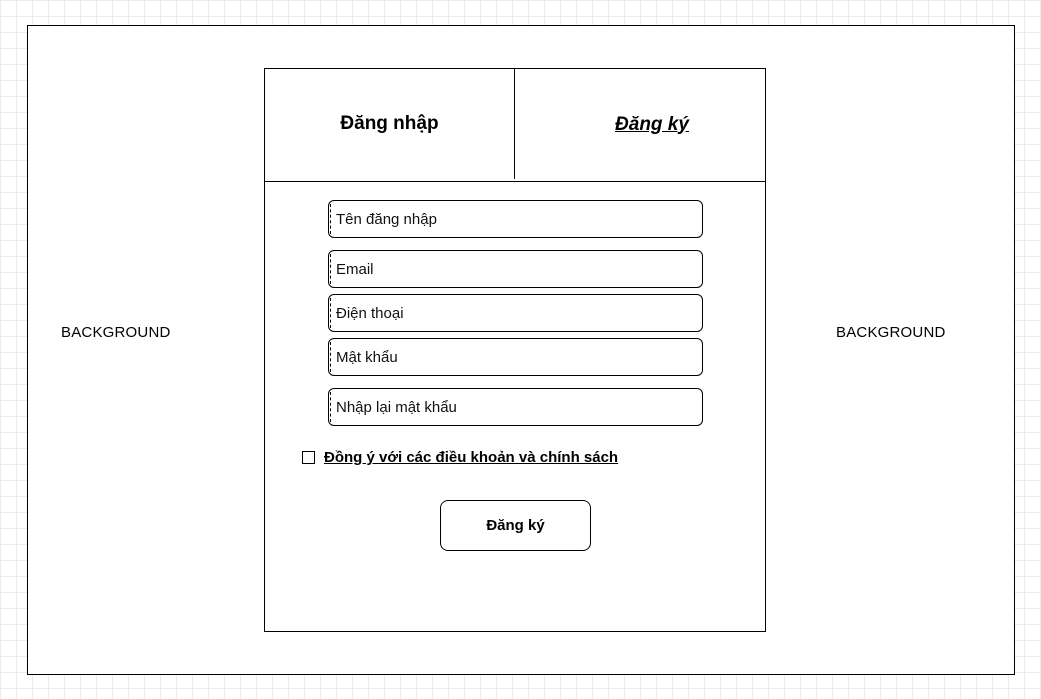 The height and width of the screenshot is (699, 1041). Describe the element at coordinates (390, 124) in the screenshot. I see `tab-login: Đăng nhập` at that location.